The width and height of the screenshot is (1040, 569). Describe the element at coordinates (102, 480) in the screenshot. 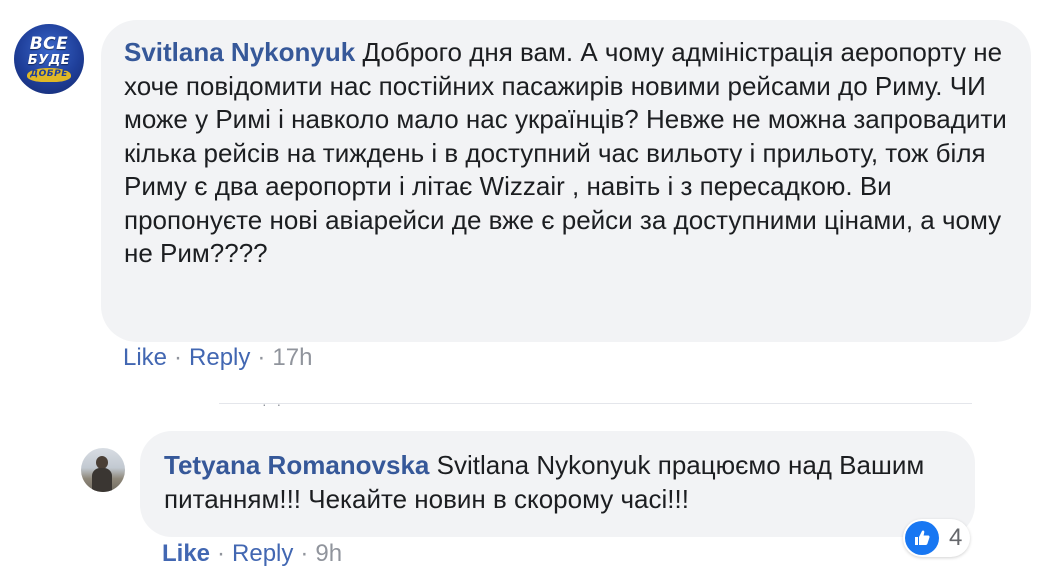

I see `avatar-photo-body` at that location.